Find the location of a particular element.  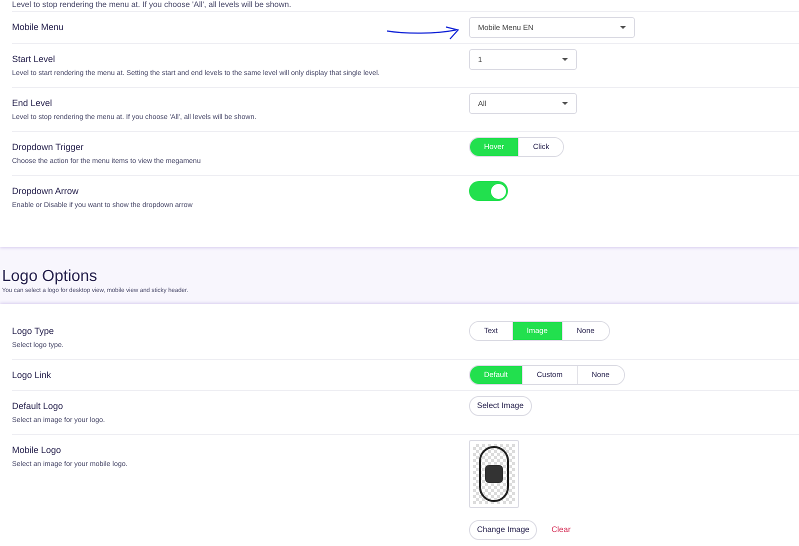

setting-label: Logo Type is located at coordinates (33, 331).